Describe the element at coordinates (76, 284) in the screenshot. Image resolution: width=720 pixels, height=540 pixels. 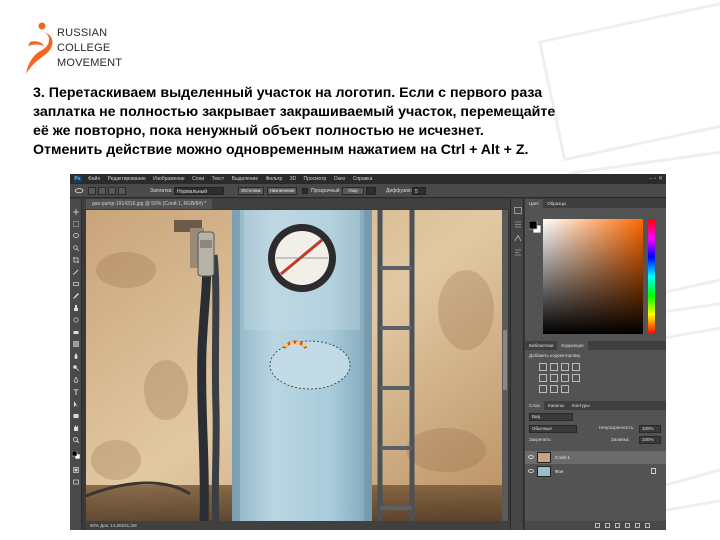
I see `healing-brush-icon` at that location.